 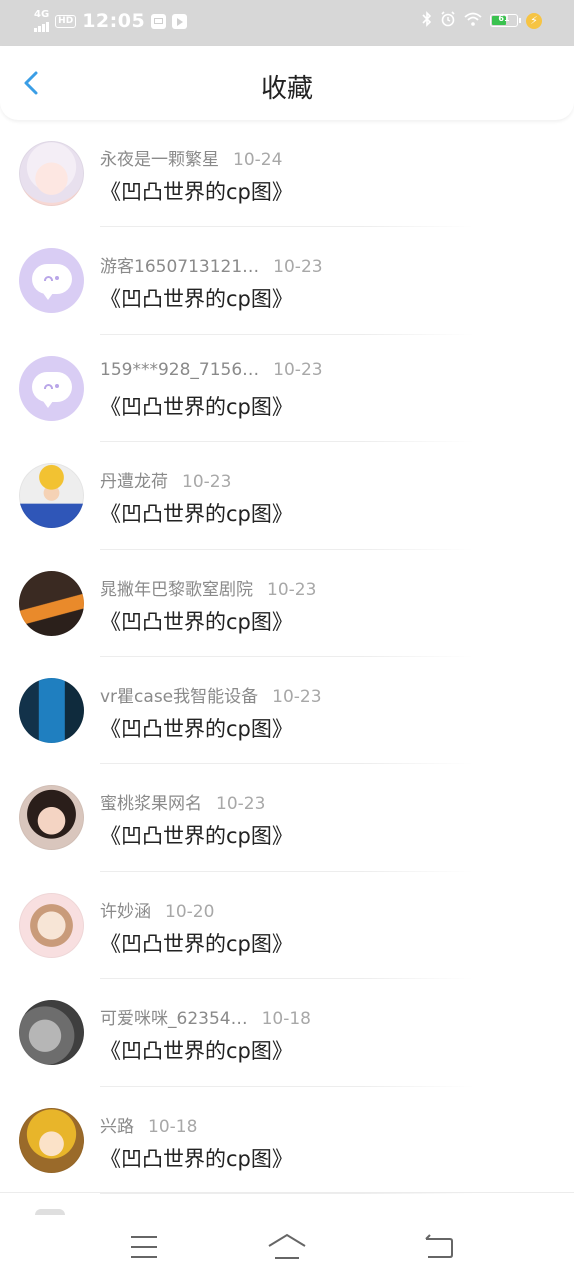 What do you see at coordinates (427, 20) in the screenshot?
I see `bluetooth-icon` at bounding box center [427, 20].